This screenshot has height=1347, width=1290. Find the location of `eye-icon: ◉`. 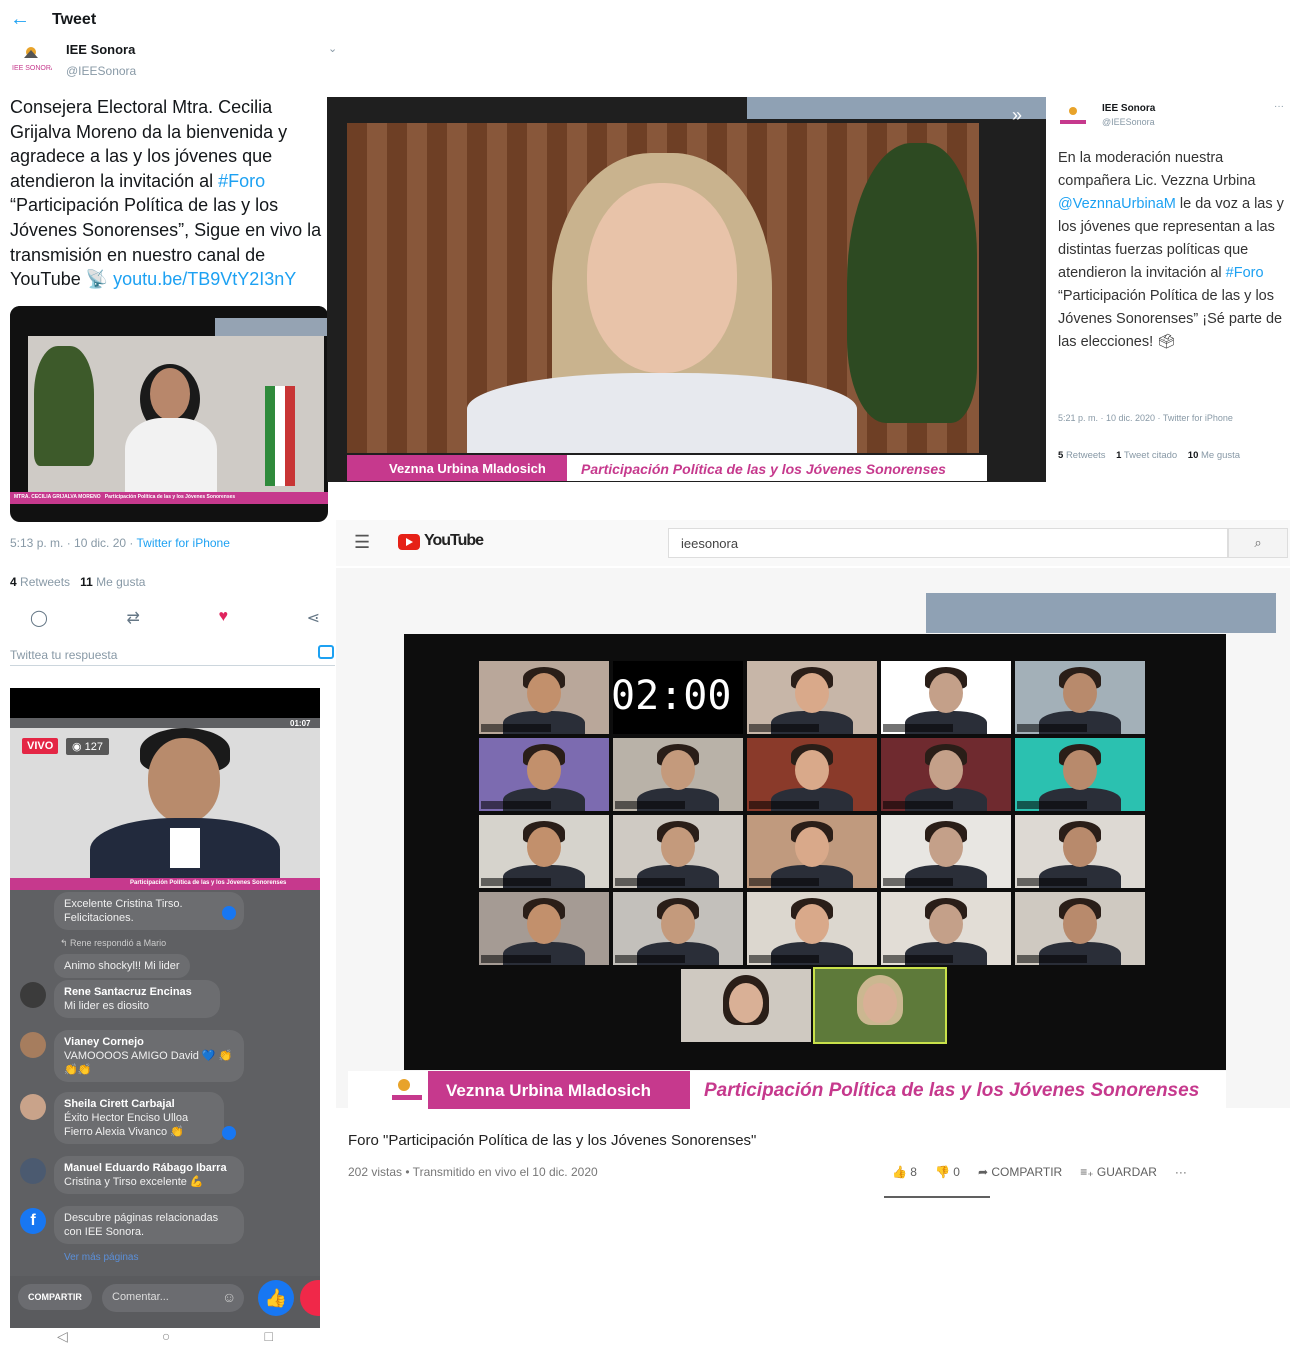

eye-icon: ◉ is located at coordinates (77, 747).